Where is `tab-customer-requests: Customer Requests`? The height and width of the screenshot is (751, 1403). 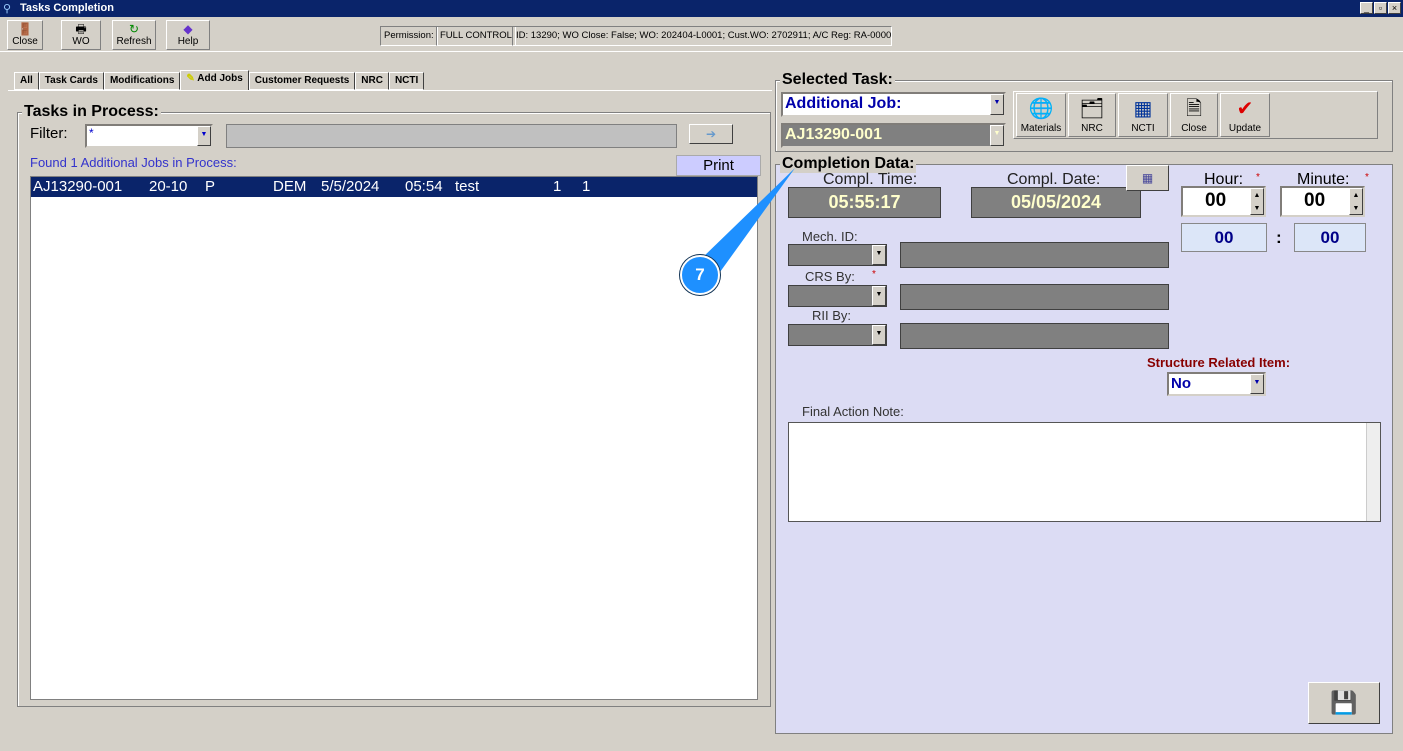 tab-customer-requests: Customer Requests is located at coordinates (302, 81).